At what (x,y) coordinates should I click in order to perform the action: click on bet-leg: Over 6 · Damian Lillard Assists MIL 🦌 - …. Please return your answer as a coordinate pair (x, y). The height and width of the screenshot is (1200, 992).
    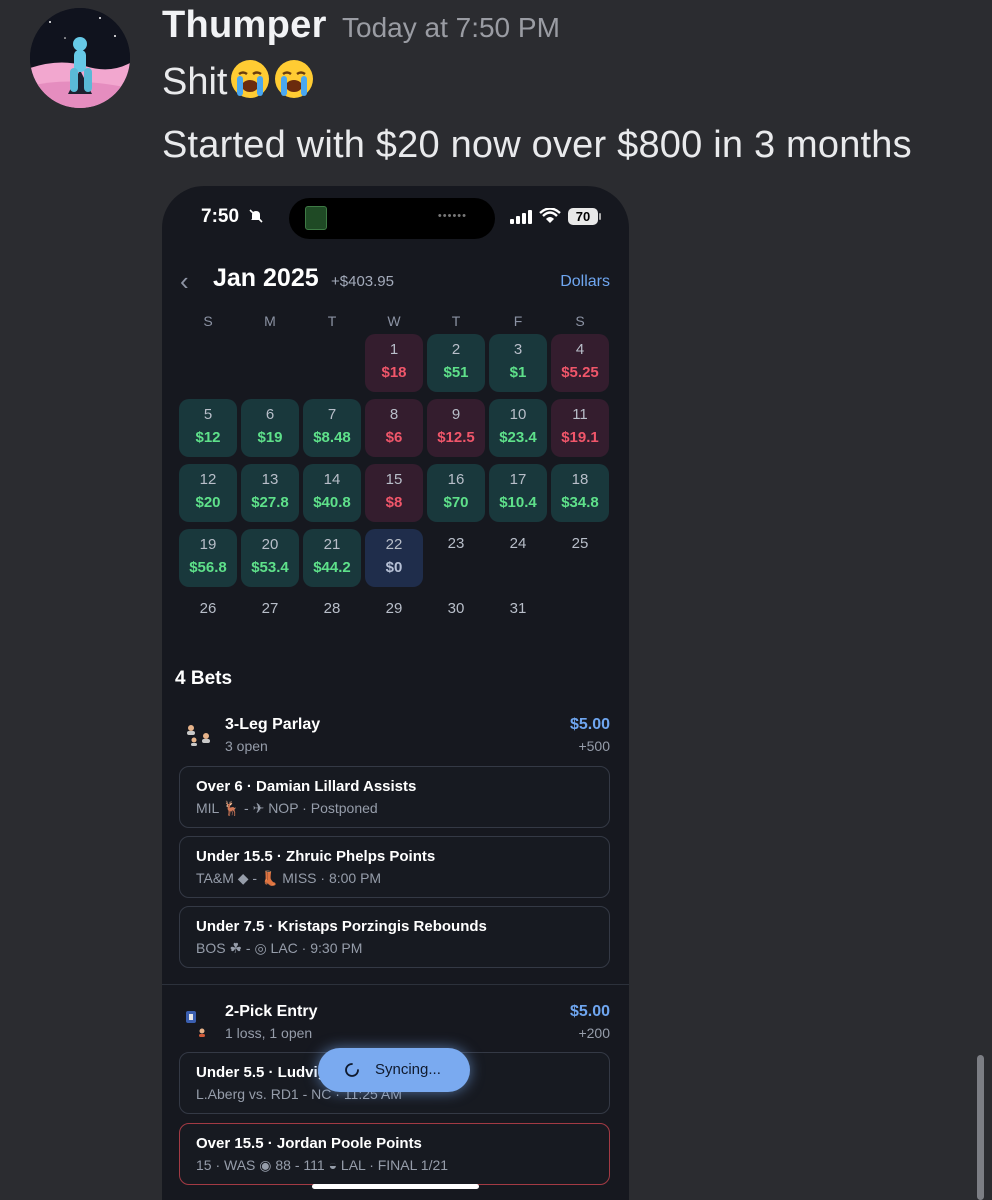
    Looking at the image, I should click on (394, 797).